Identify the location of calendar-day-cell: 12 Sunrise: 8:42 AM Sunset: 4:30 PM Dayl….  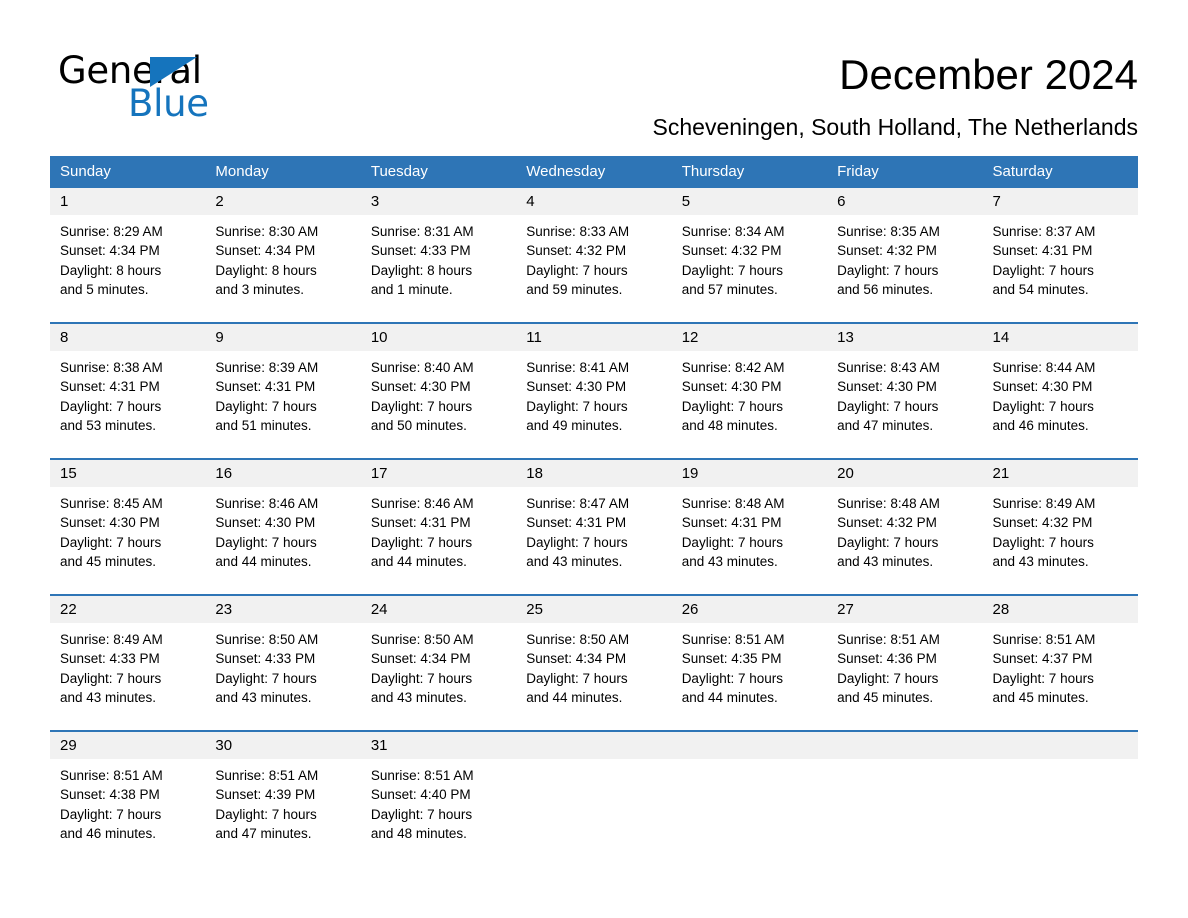
(749, 385).